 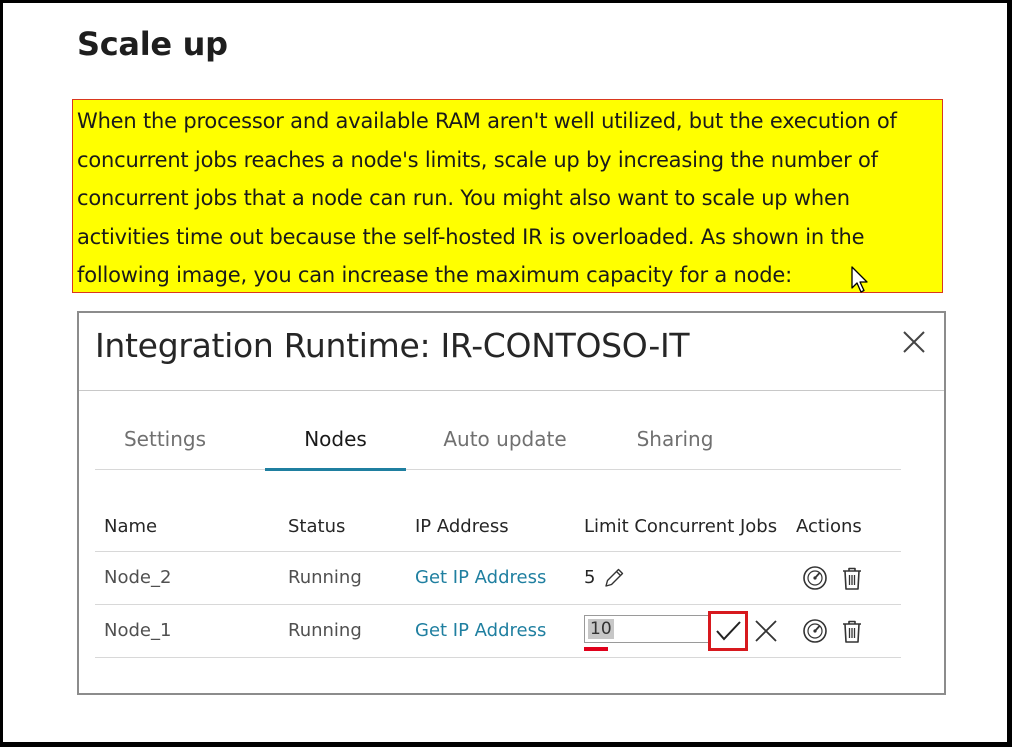 What do you see at coordinates (392, 345) in the screenshot?
I see `dialog-title: Integration Runtime: IR-CONTOSO-IT` at bounding box center [392, 345].